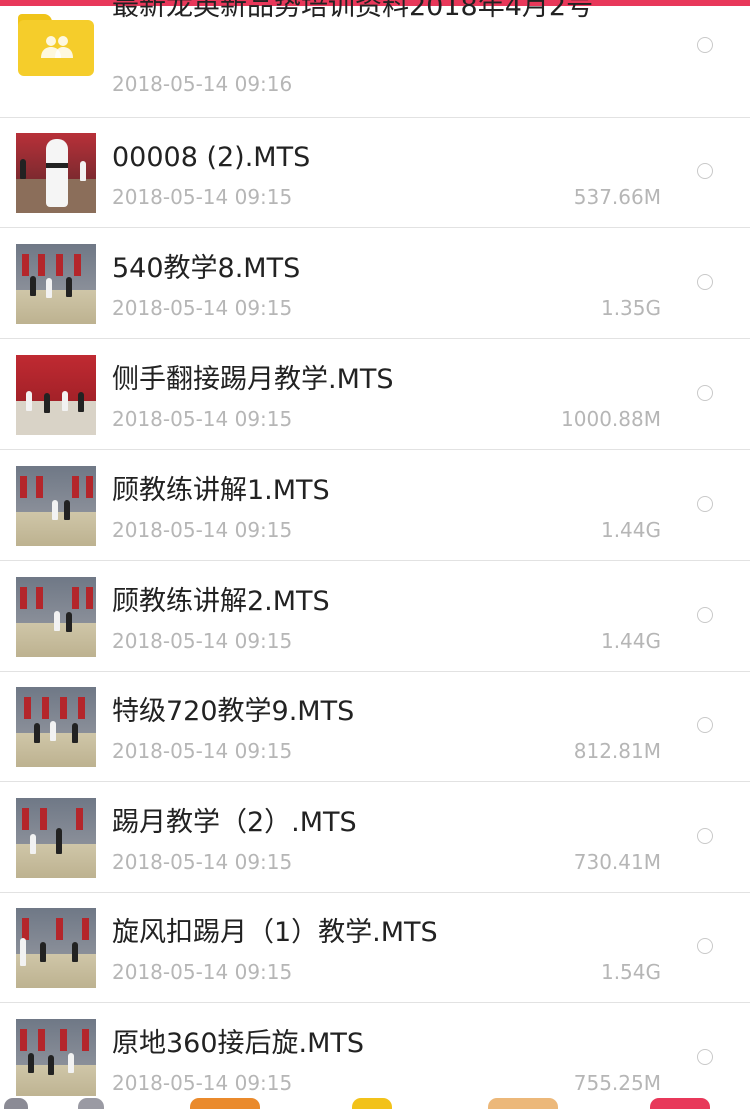 Image resolution: width=750 pixels, height=1114 pixels. I want to click on file-name: 踢月教学（2）.MTS, so click(234, 822).